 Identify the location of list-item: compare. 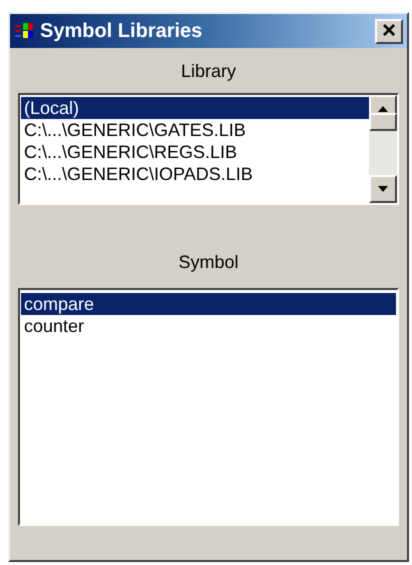
(208, 304).